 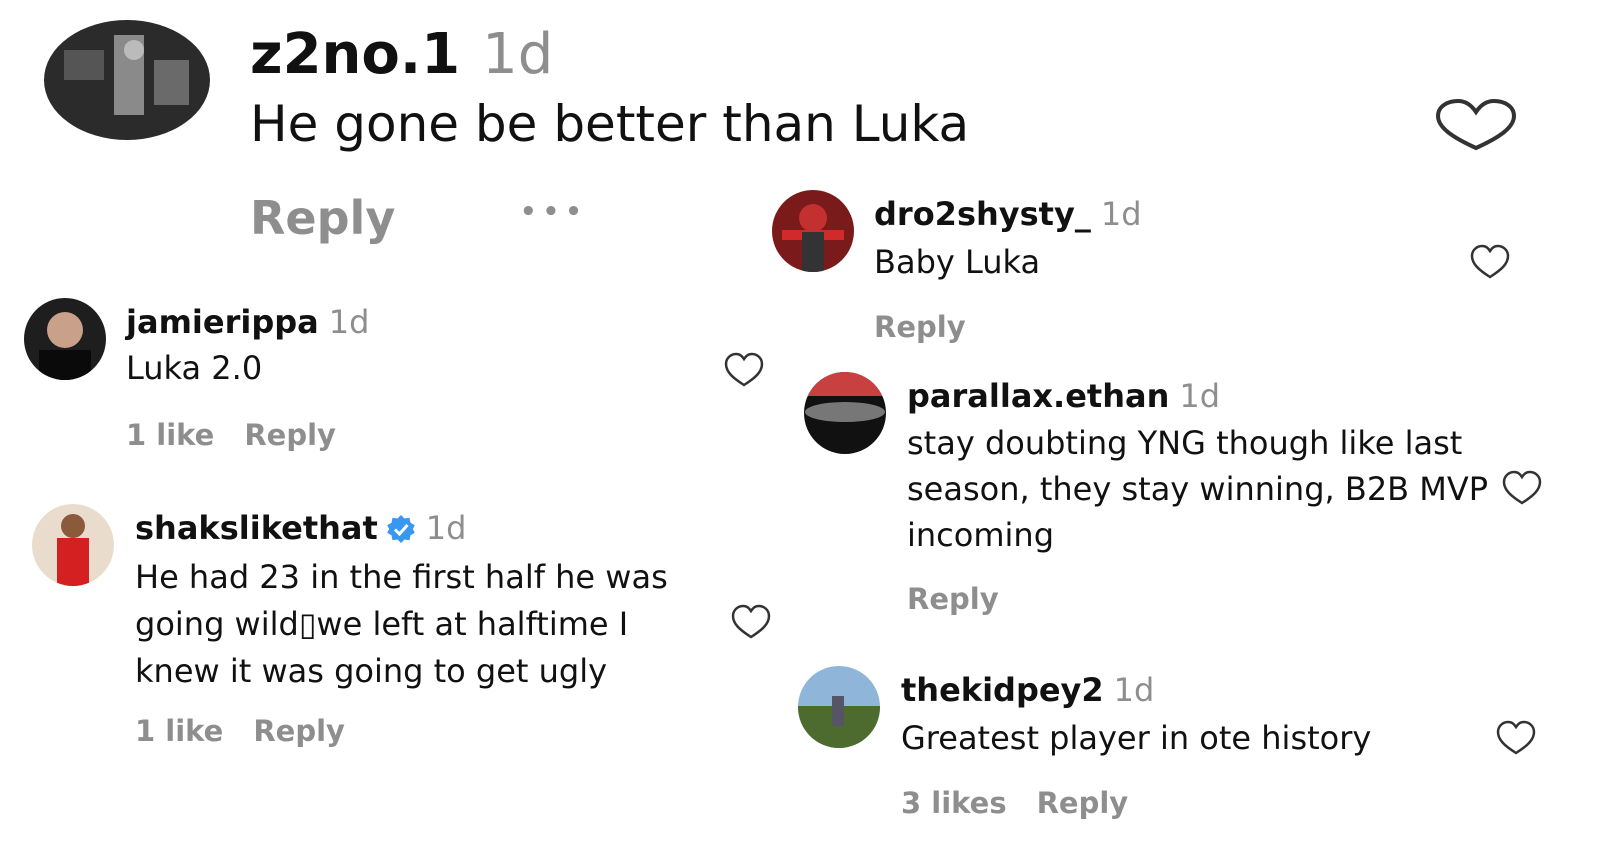 What do you see at coordinates (610, 124) in the screenshot?
I see `main-comment-text: He gone be better than Luka` at bounding box center [610, 124].